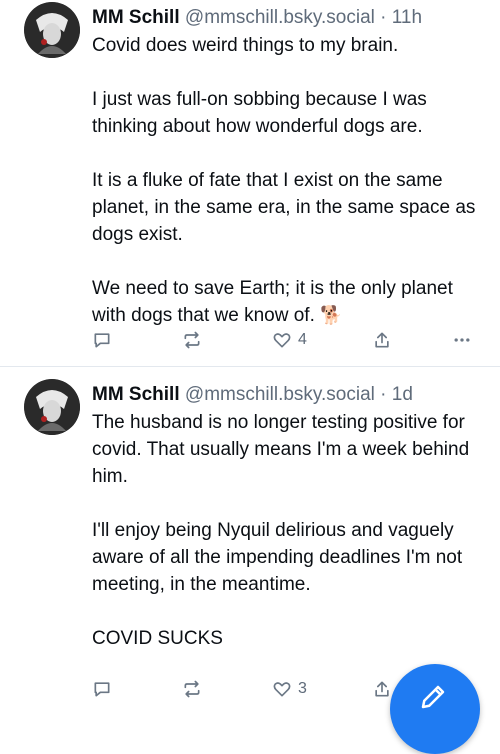 The height and width of the screenshot is (754, 500). I want to click on compose-icon, so click(433, 697).